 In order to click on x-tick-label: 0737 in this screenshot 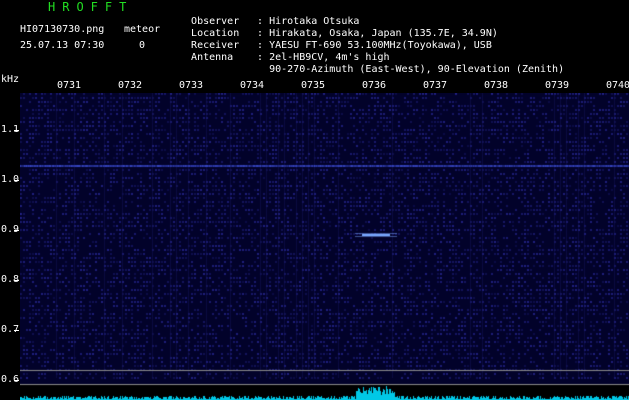, I will do `click(435, 85)`.